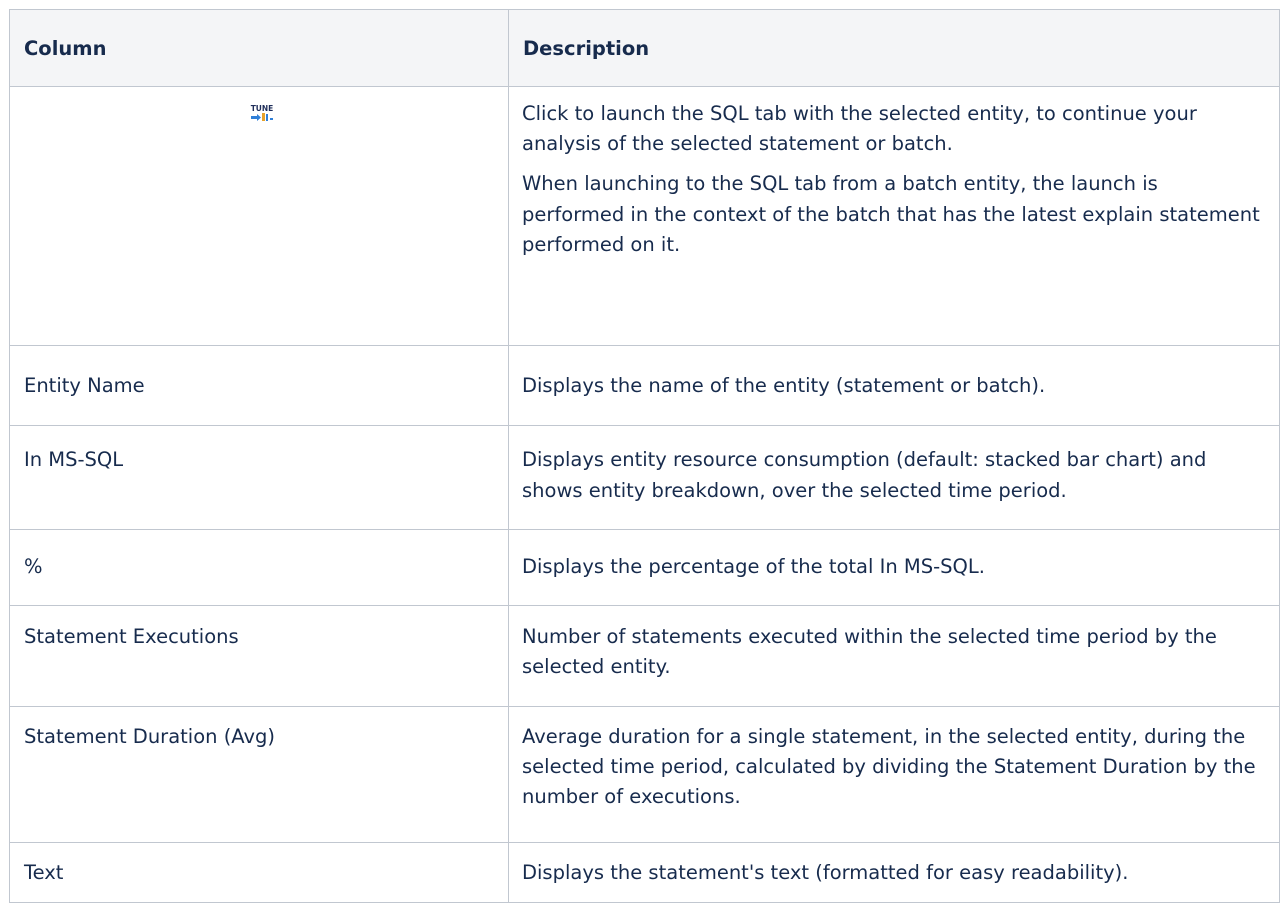 The height and width of the screenshot is (903, 1288). What do you see at coordinates (894, 48) in the screenshot?
I see `description-header: Description` at bounding box center [894, 48].